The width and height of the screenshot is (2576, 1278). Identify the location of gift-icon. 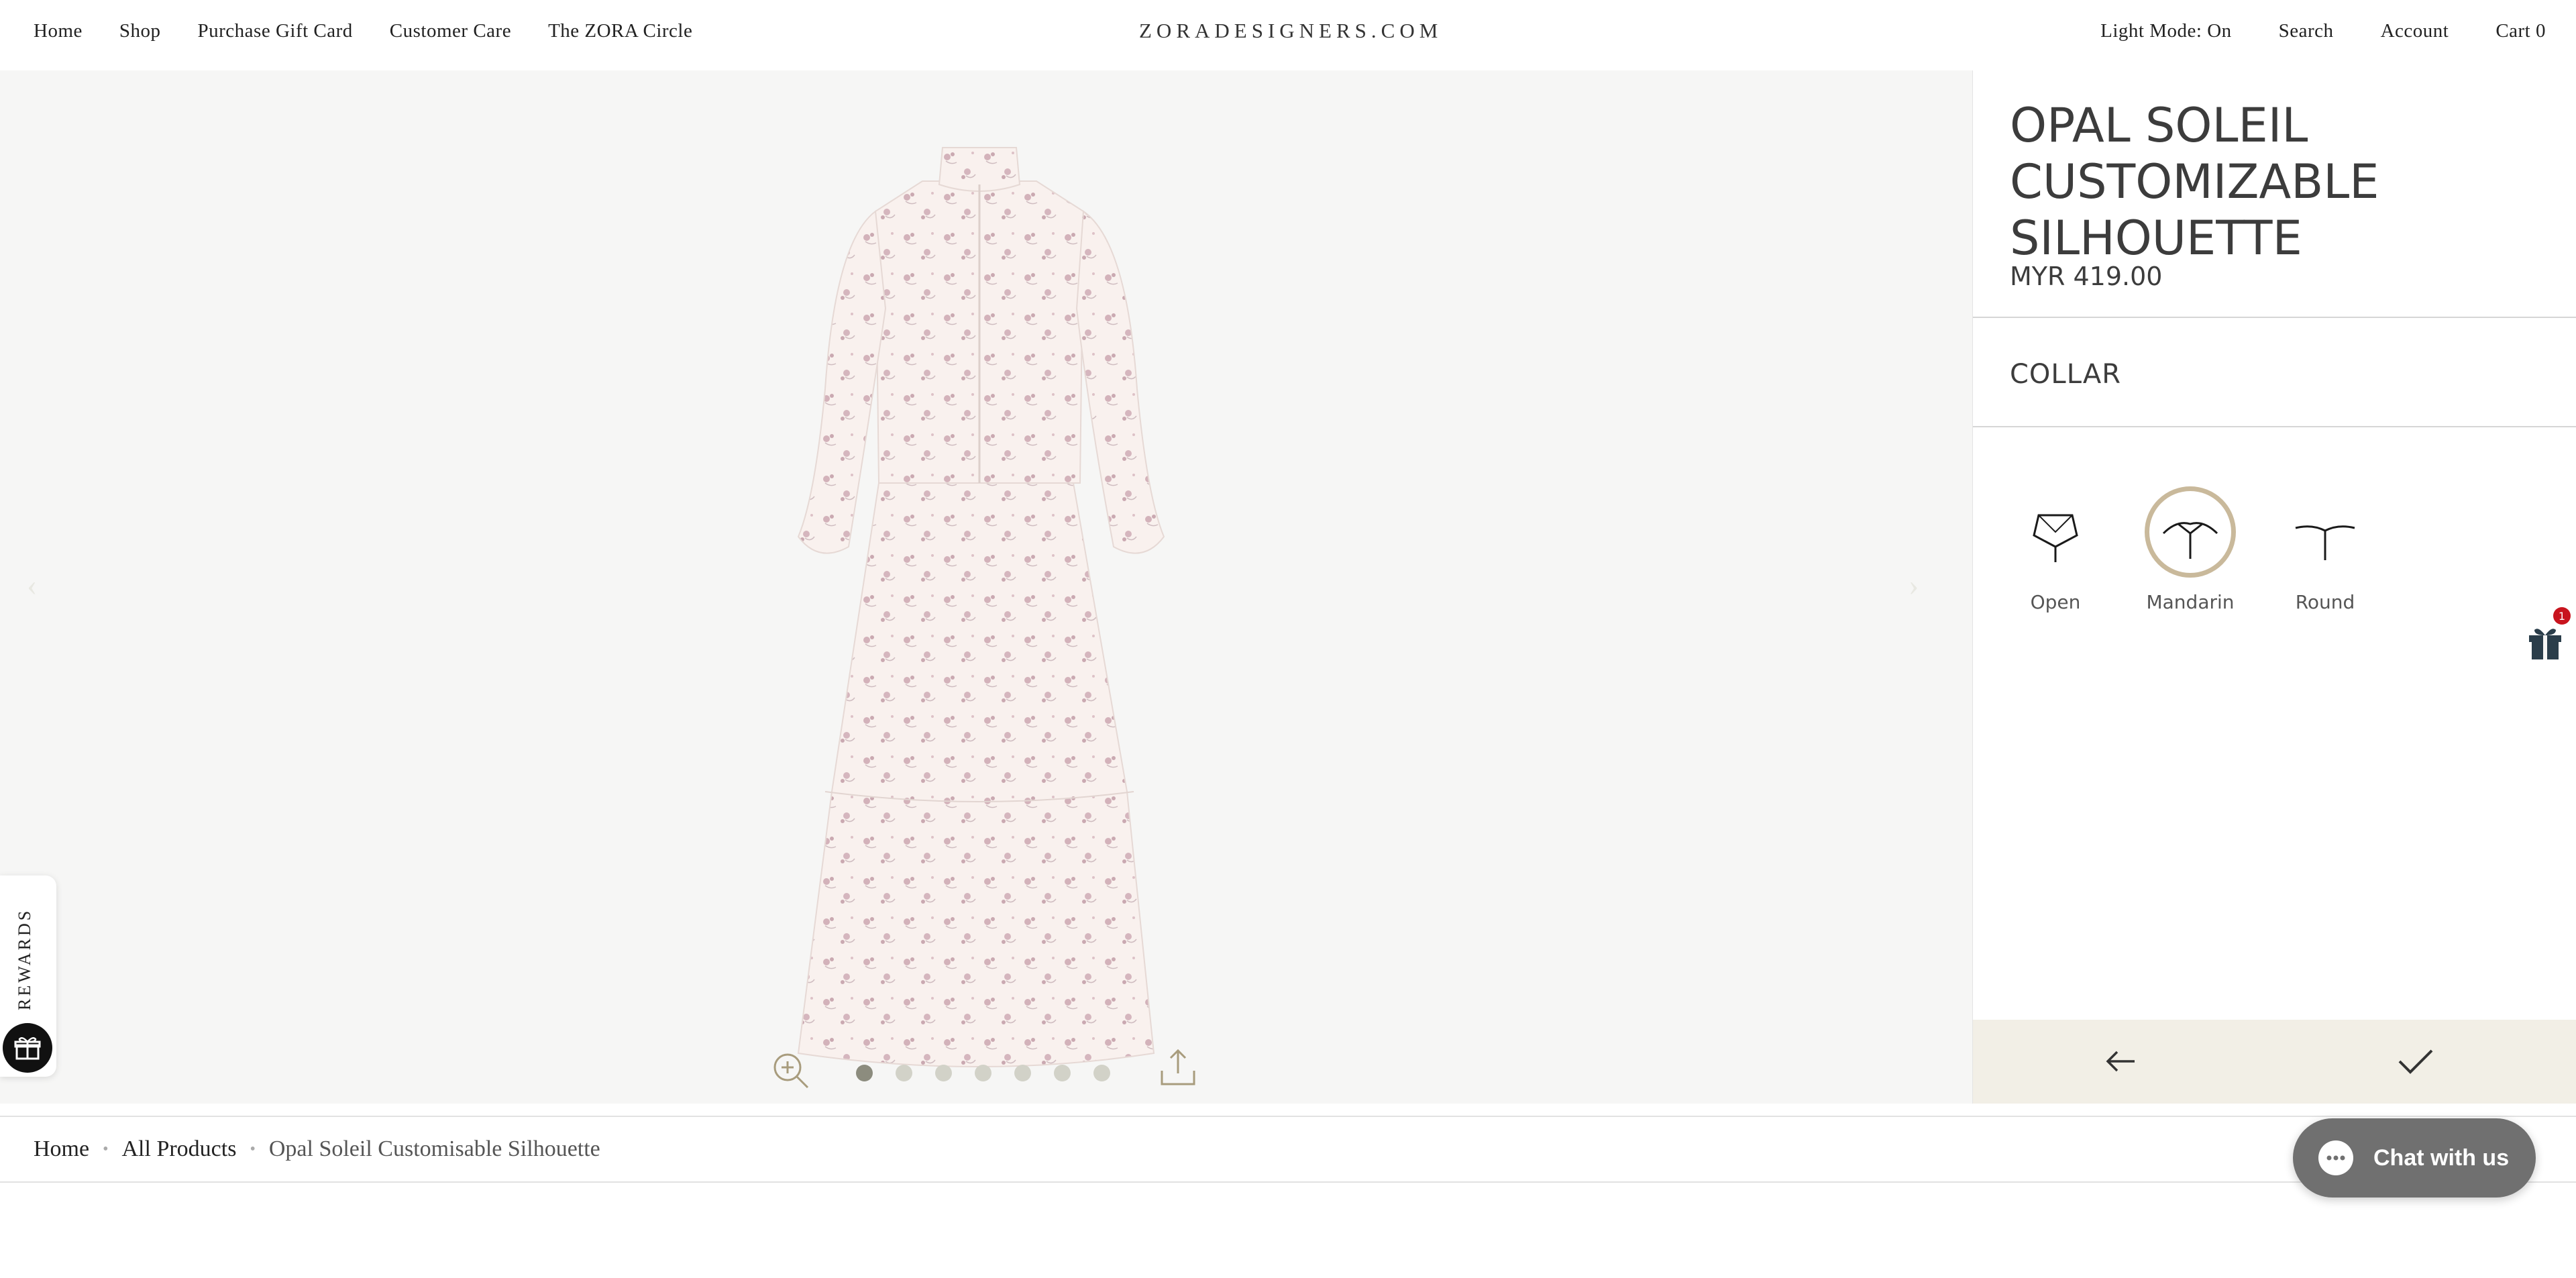
(2545, 644).